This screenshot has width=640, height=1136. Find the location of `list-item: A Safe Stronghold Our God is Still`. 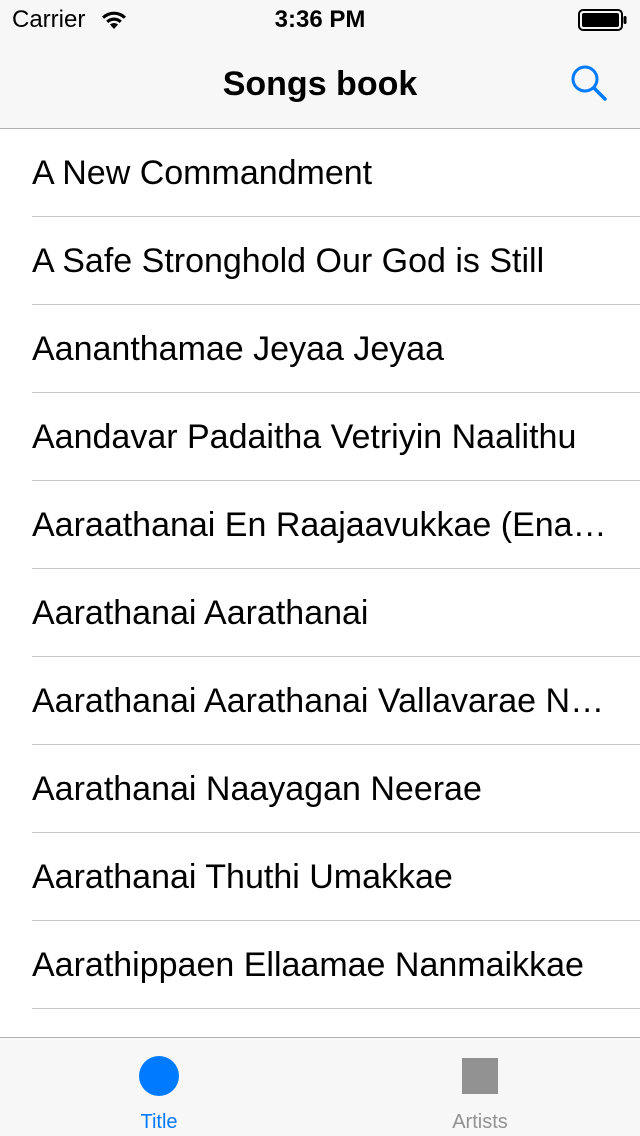

list-item: A Safe Stronghold Our God is Still is located at coordinates (320, 261).